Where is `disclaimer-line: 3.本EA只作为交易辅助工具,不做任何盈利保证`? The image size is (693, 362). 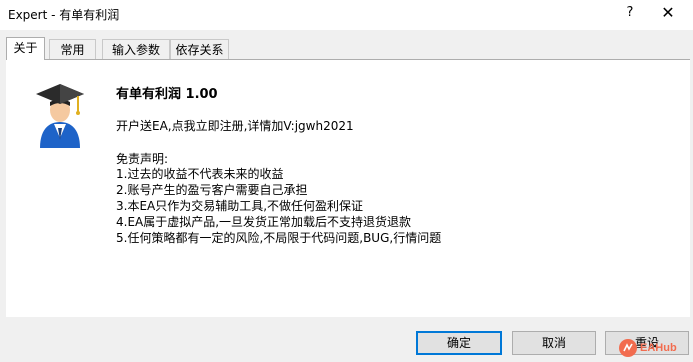
disclaimer-line: 3.本EA只作为交易辅助工具,不做任何盈利保证 is located at coordinates (240, 206).